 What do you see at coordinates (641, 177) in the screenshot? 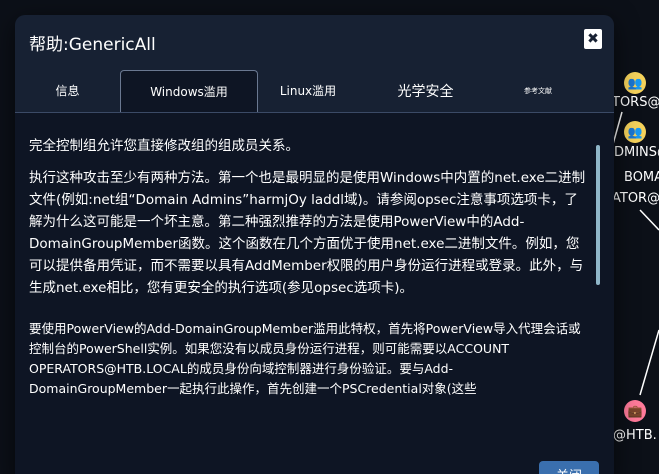
I see `node-label-boma: BOMA` at bounding box center [641, 177].